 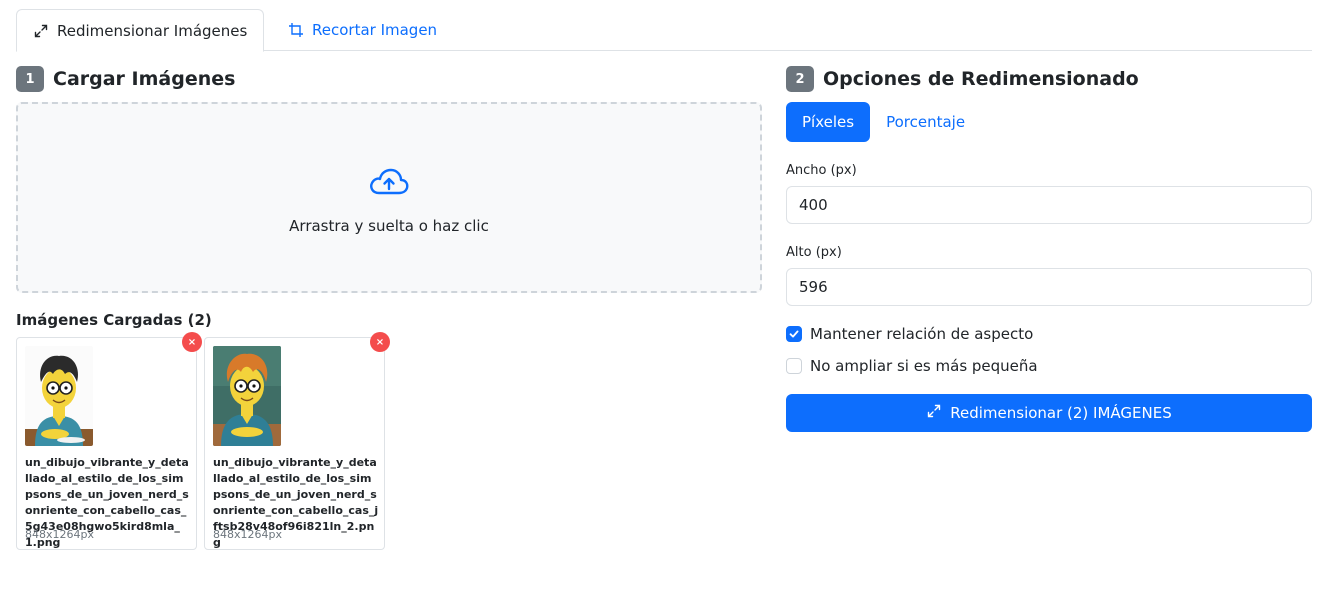 I want to click on tab-resize-label: Redimensionar Imágenes, so click(x=152, y=30).